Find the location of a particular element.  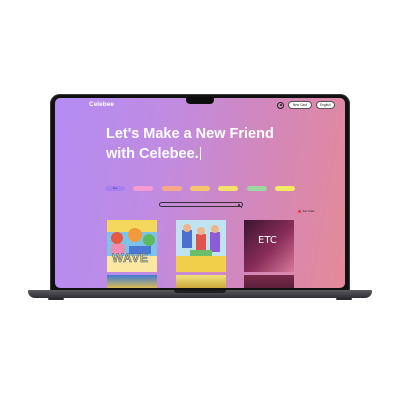

sort-order-control: Sort Order is located at coordinates (306, 211).